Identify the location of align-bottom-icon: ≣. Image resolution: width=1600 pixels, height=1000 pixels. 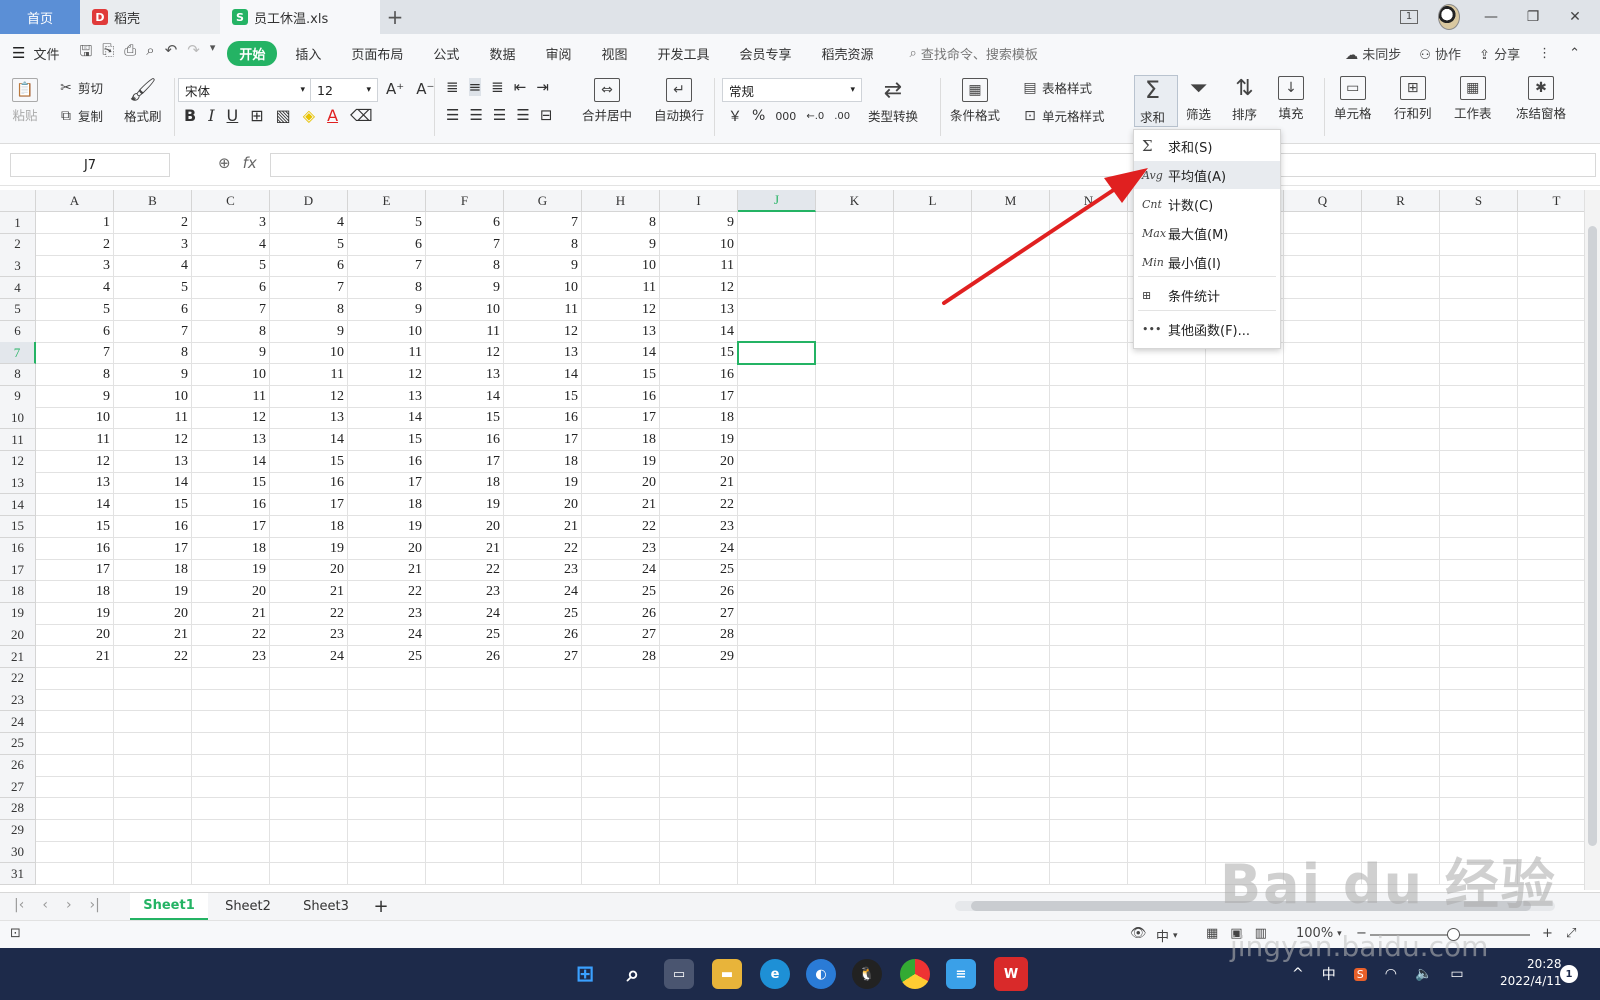
(497, 87).